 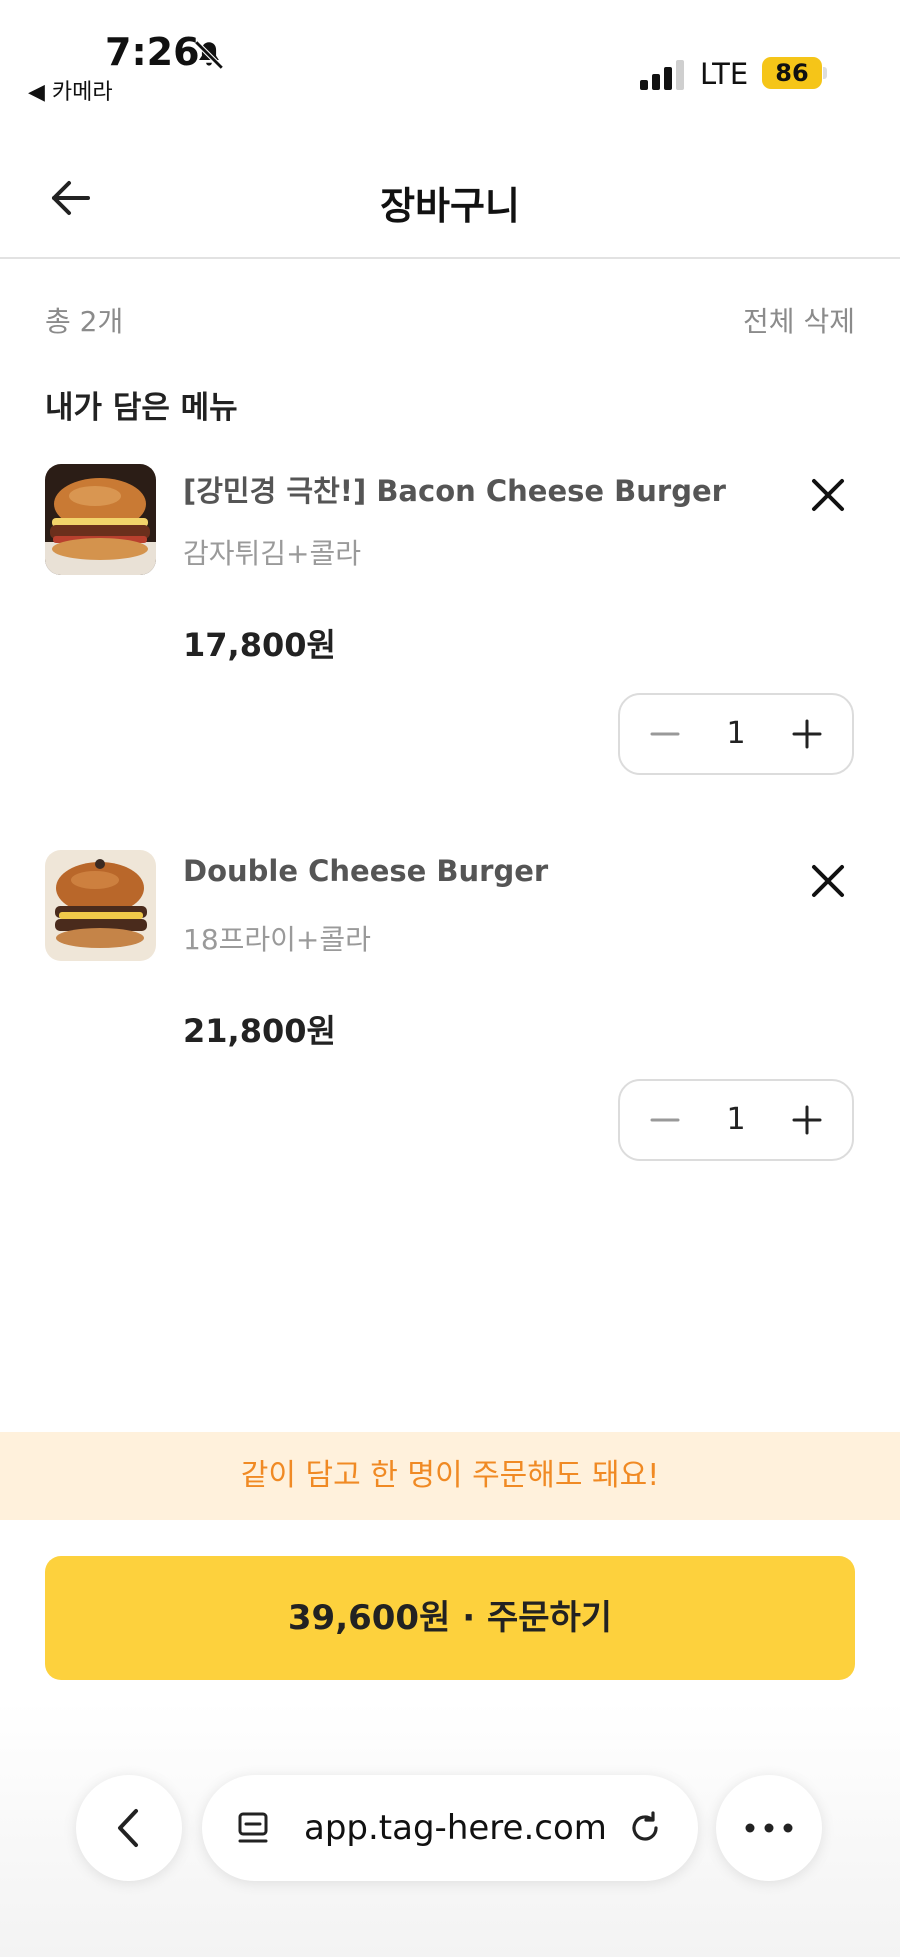 I want to click on status-time: 7:26, so click(x=152, y=52).